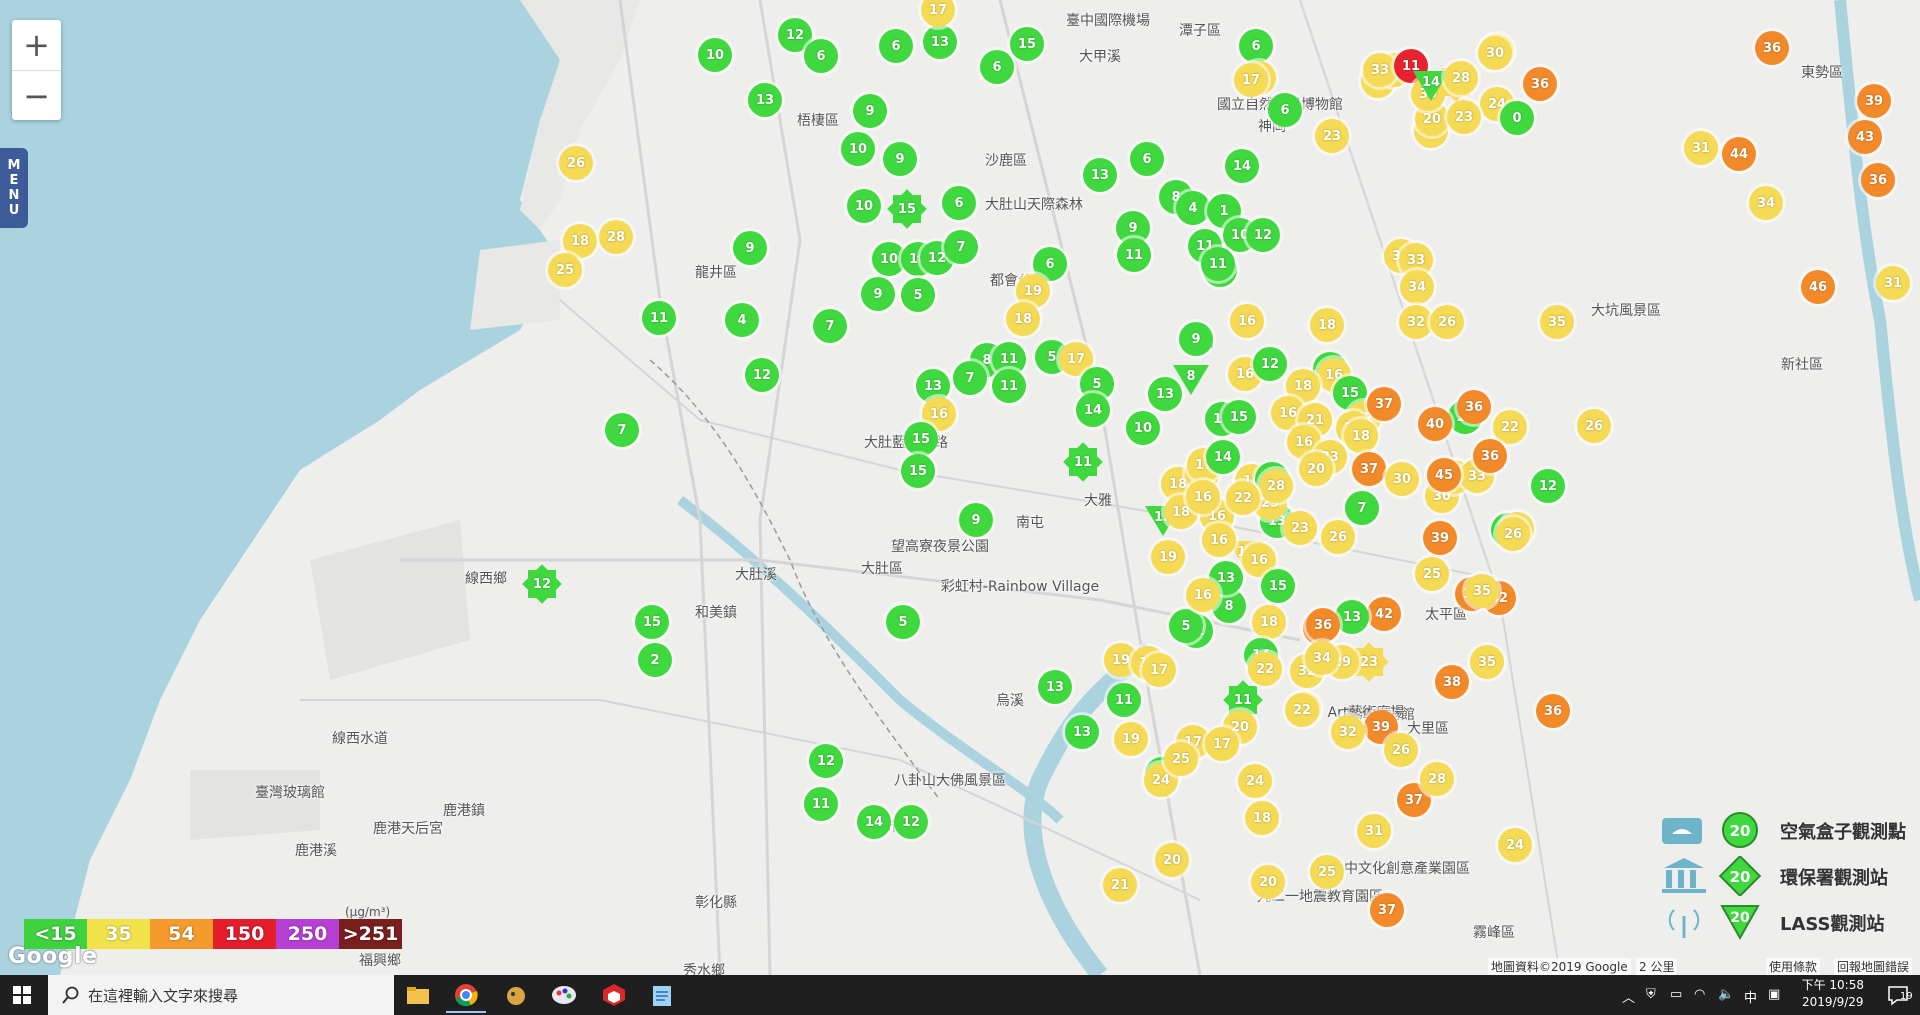 The width and height of the screenshot is (1920, 1015). What do you see at coordinates (1865, 137) in the screenshot?
I see `pm25-station-marker: 43` at bounding box center [1865, 137].